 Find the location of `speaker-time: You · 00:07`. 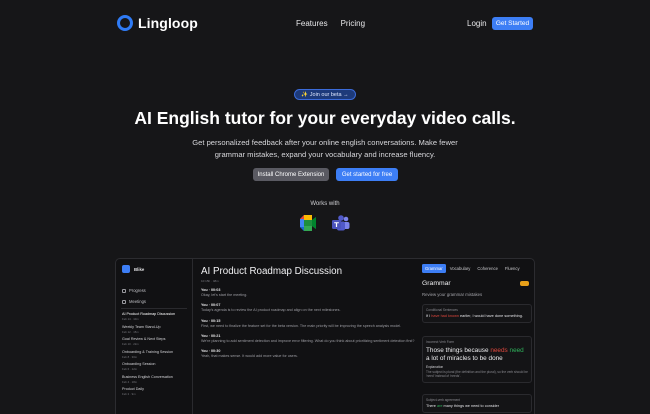

speaker-time: You · 00:07 is located at coordinates (211, 305).